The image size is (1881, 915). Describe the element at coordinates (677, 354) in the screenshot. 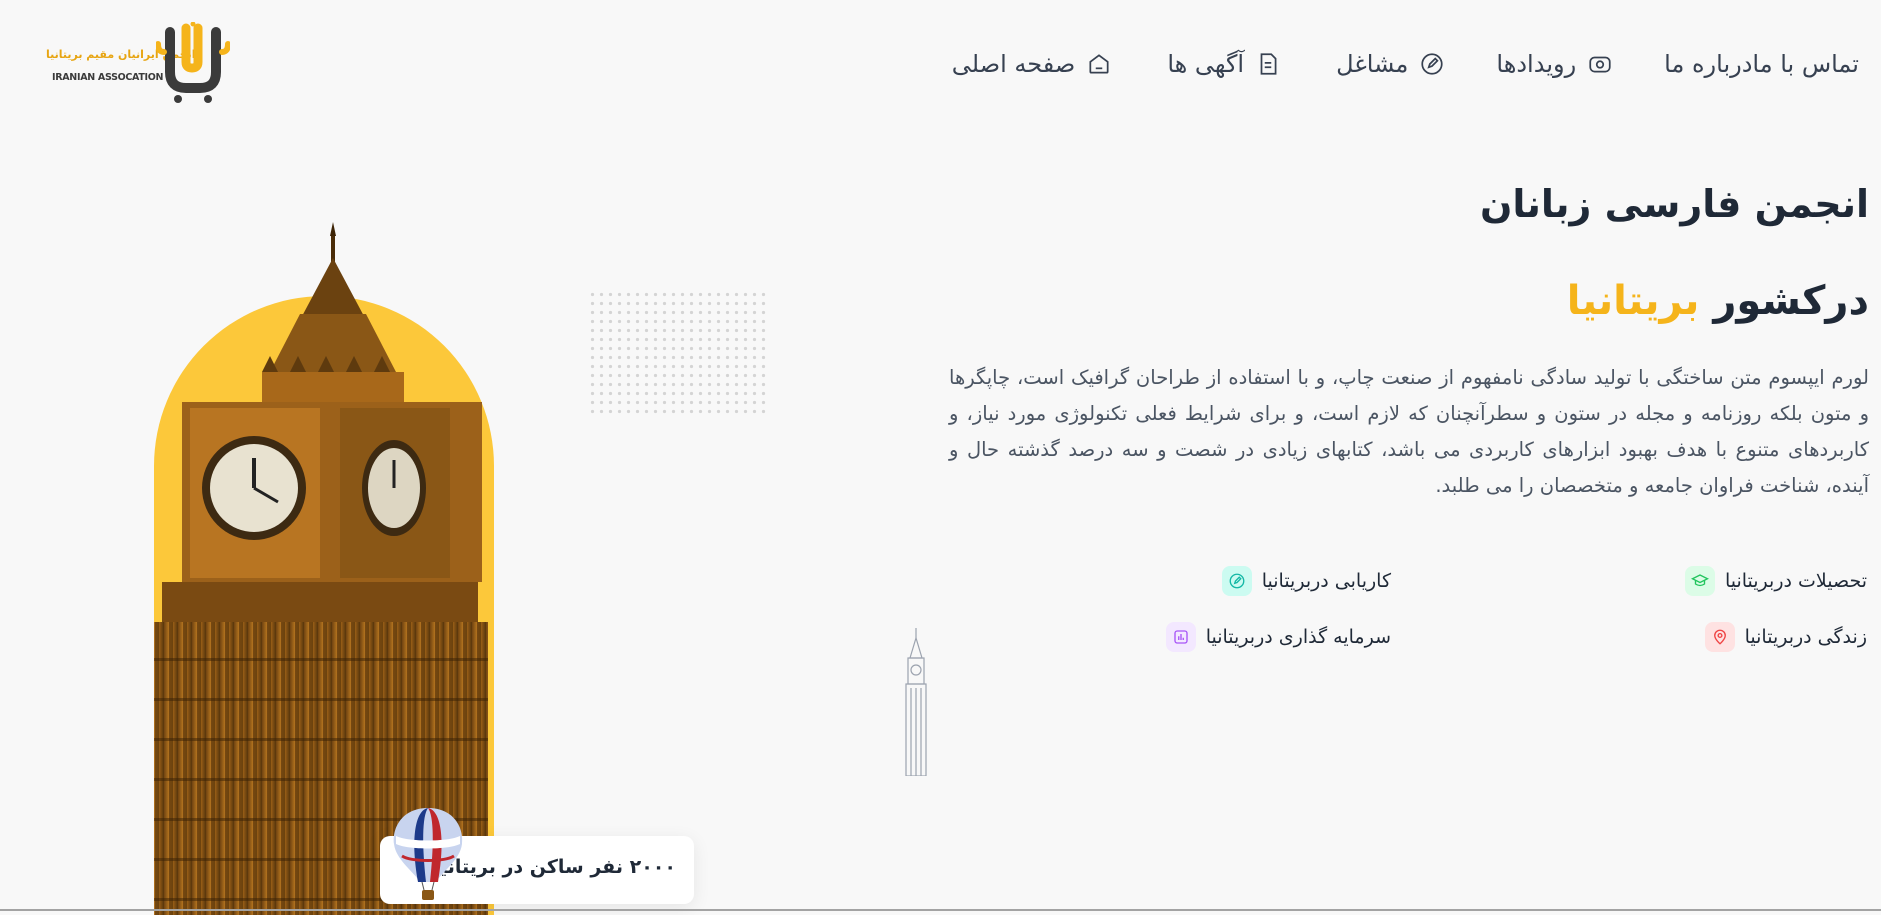

I see `dots-pattern` at that location.